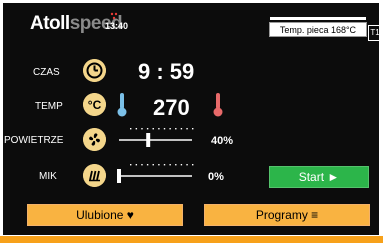  Describe the element at coordinates (148, 140) in the screenshot. I see `airflow-slider-handle` at that location.